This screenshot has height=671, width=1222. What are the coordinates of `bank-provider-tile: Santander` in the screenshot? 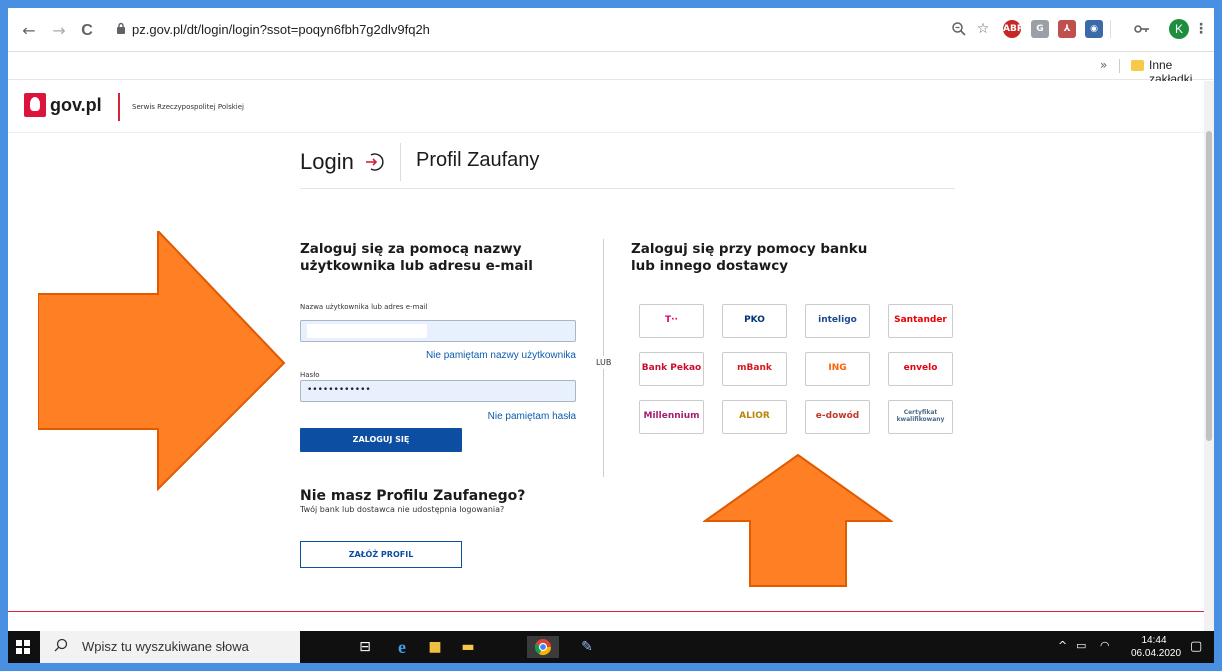 It's located at (920, 321).